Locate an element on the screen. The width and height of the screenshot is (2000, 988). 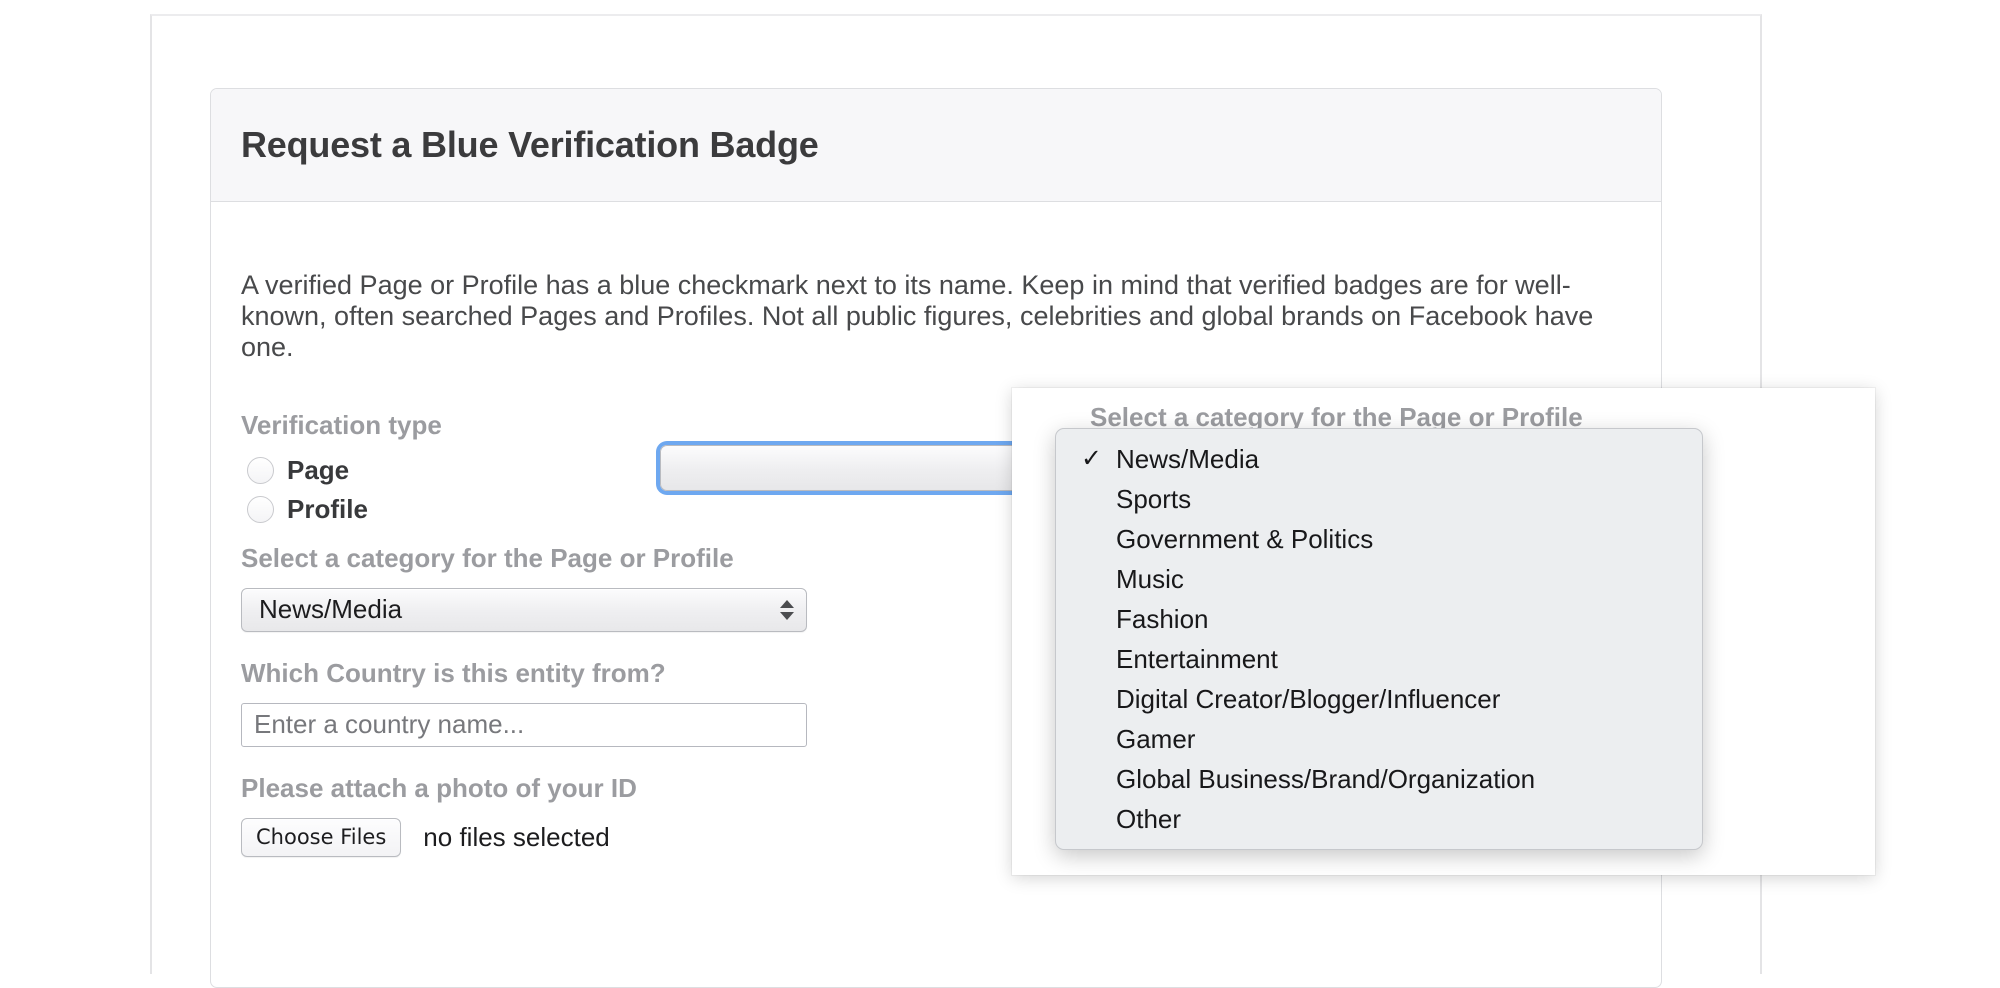
menu-item: Global Business/Brand/Organization is located at coordinates (1379, 779).